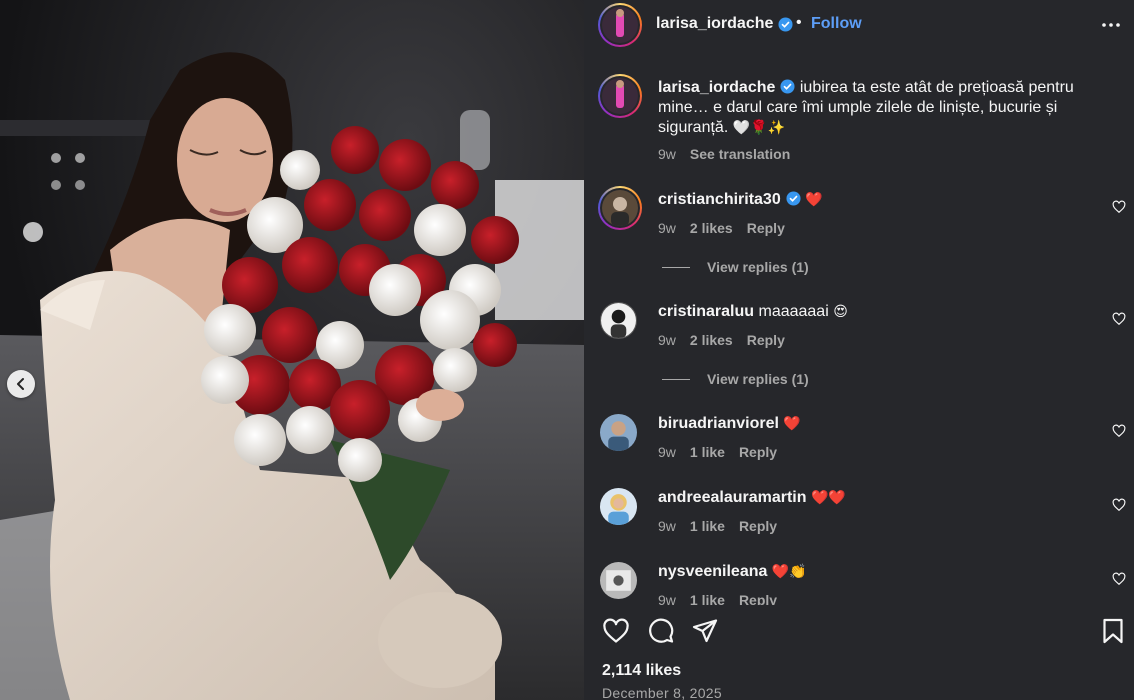  What do you see at coordinates (620, 25) in the screenshot?
I see `author-avatar` at bounding box center [620, 25].